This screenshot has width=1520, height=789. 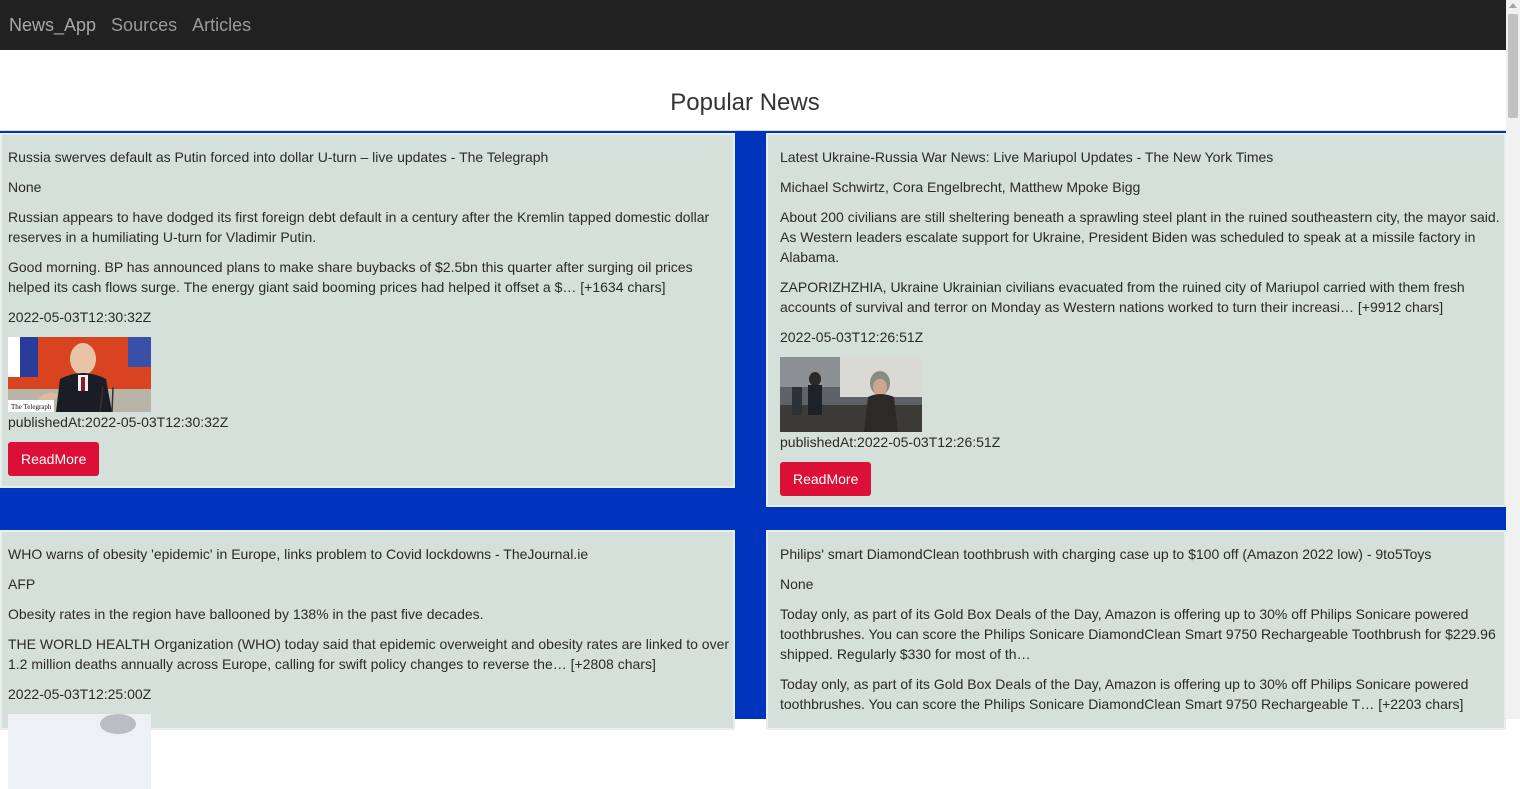 What do you see at coordinates (118, 422) in the screenshot?
I see `article-published: publishedAt:2022-05-03T12:30:32Z` at bounding box center [118, 422].